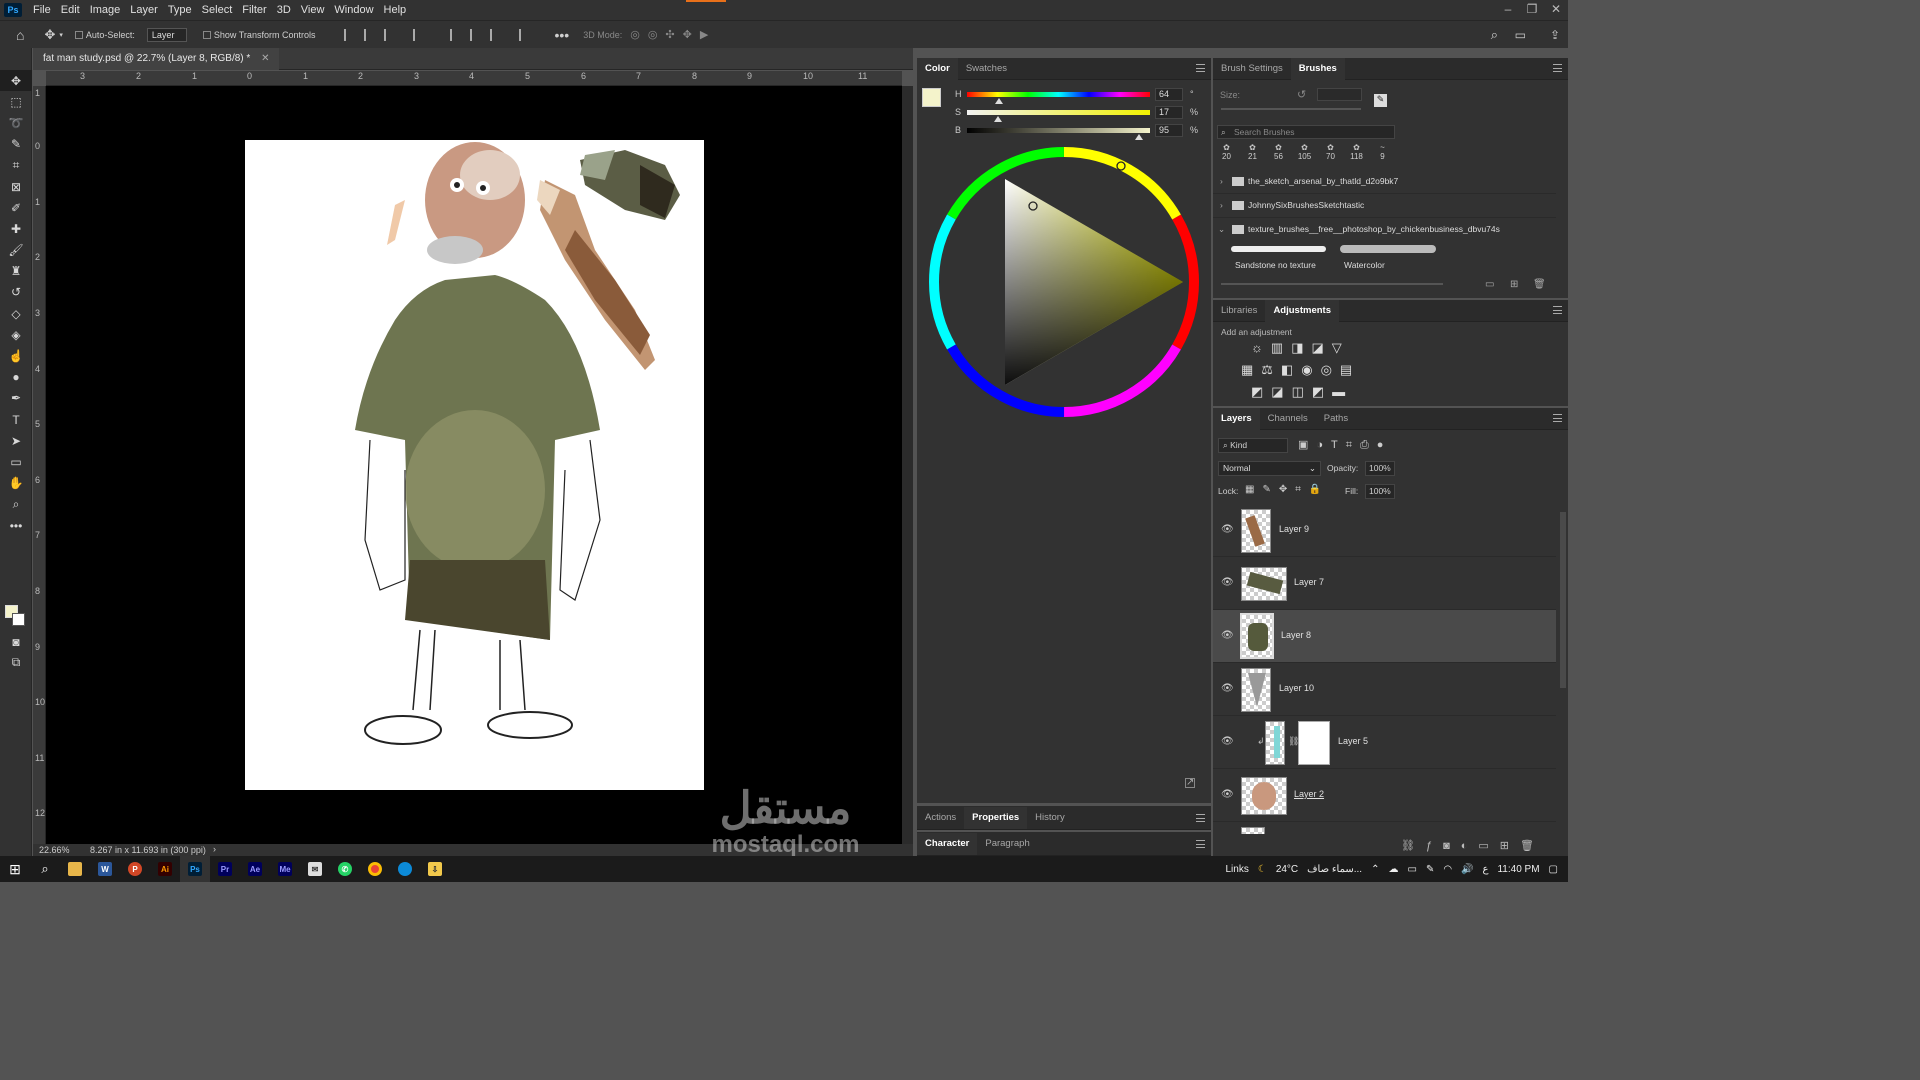 Image resolution: width=1920 pixels, height=1080 pixels. What do you see at coordinates (16, 377) in the screenshot?
I see `dodge-tool-icon: ●` at bounding box center [16, 377].